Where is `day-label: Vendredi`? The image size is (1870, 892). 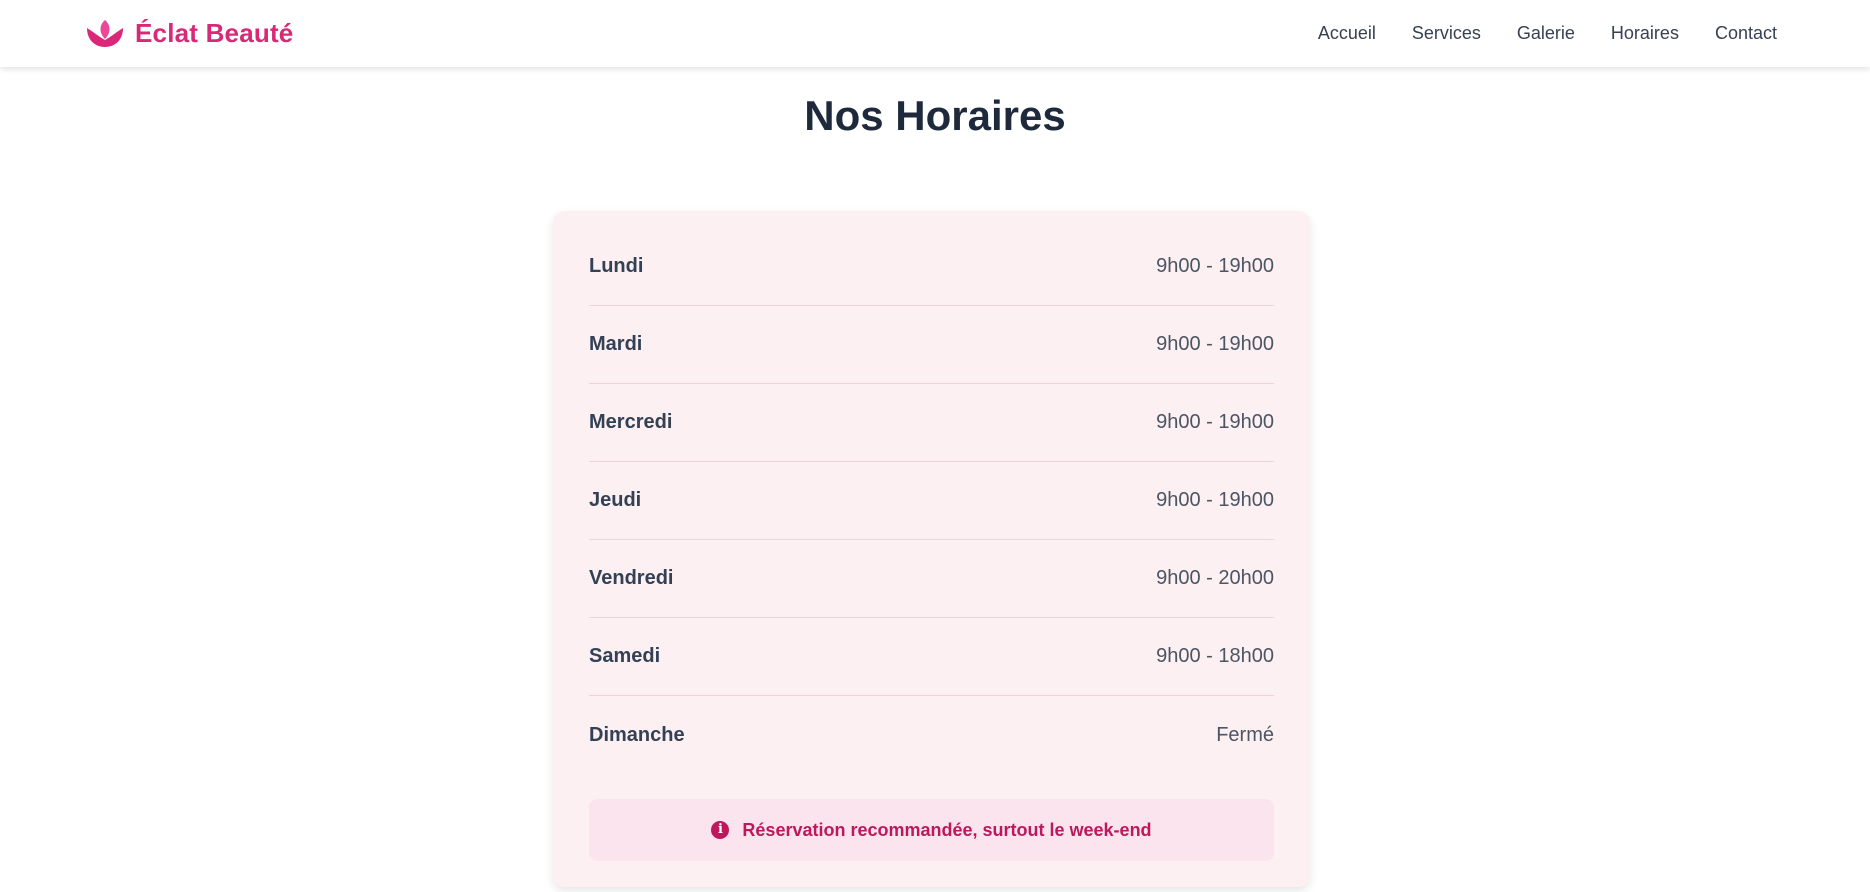
day-label: Vendredi is located at coordinates (631, 578).